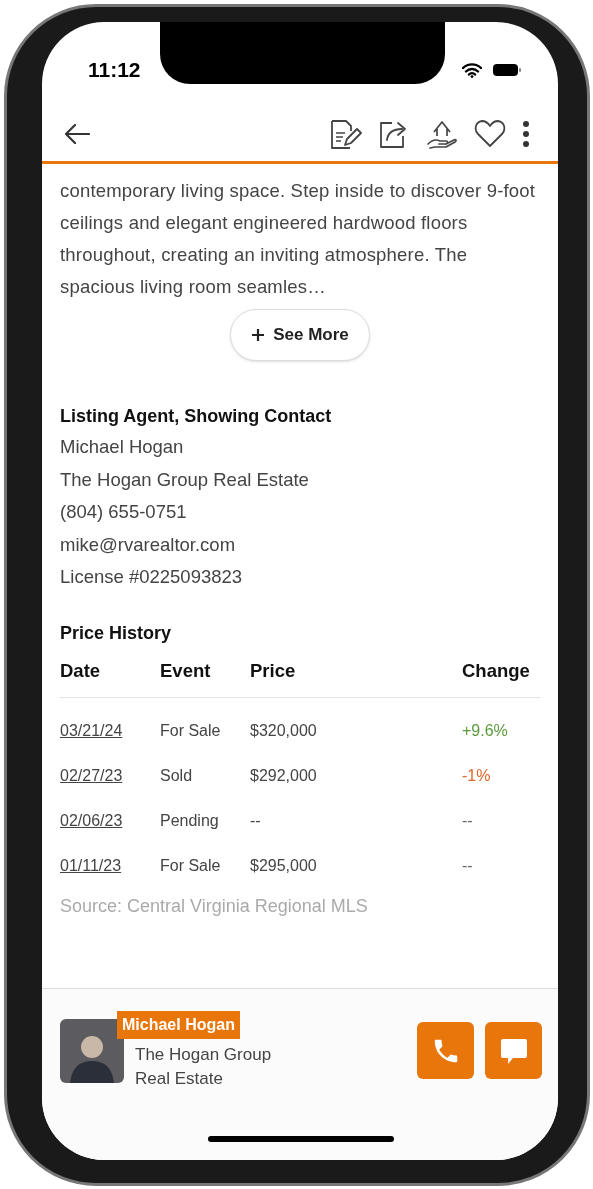 The image size is (593, 1189). I want to click on more-options-icon, so click(526, 133).